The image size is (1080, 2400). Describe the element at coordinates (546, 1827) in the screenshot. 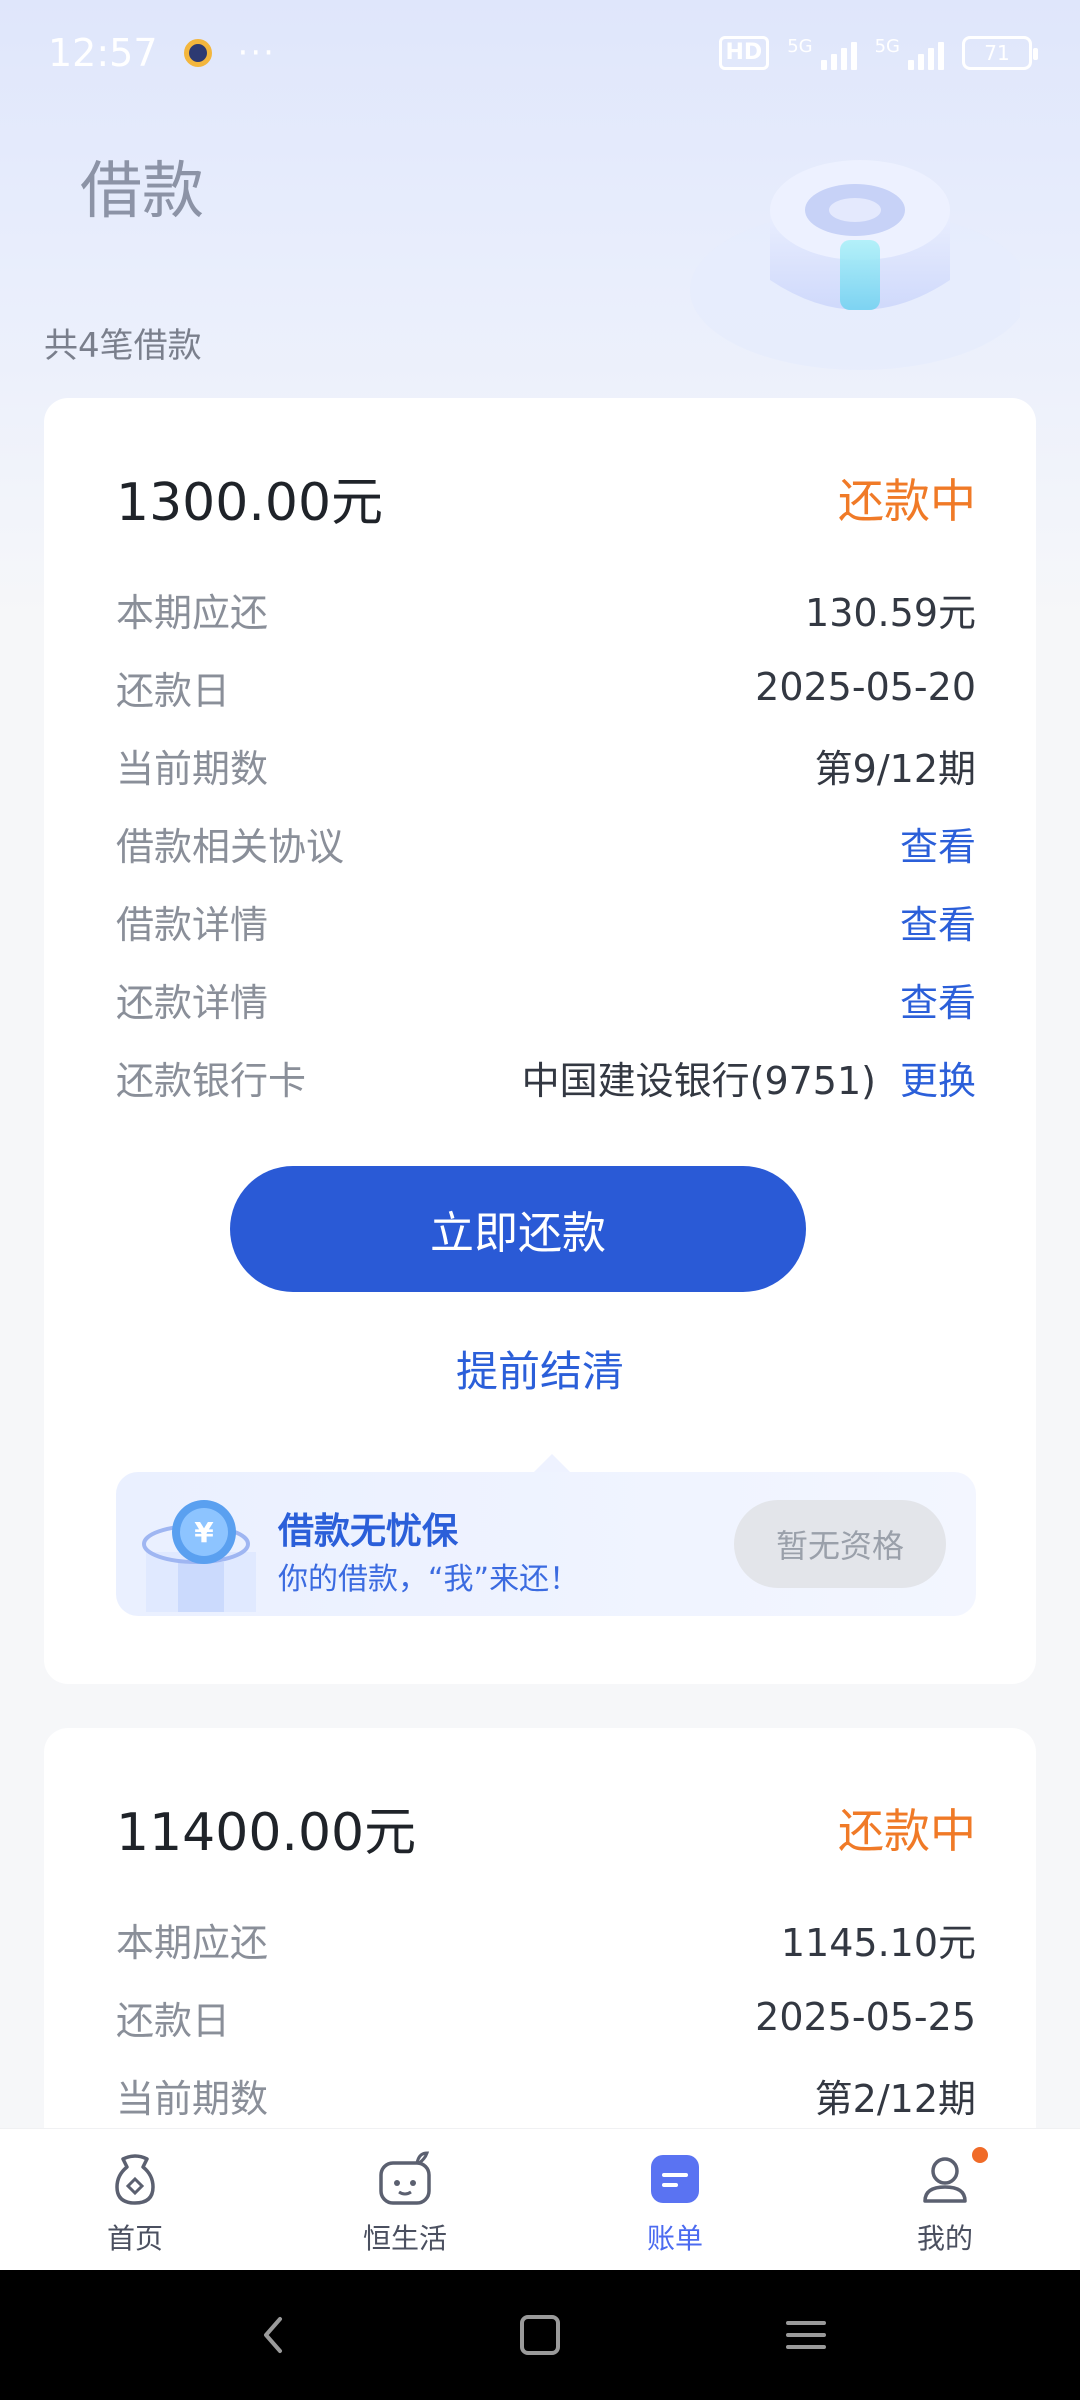

I see `loan-card-header: 11400.00元 还款中` at that location.